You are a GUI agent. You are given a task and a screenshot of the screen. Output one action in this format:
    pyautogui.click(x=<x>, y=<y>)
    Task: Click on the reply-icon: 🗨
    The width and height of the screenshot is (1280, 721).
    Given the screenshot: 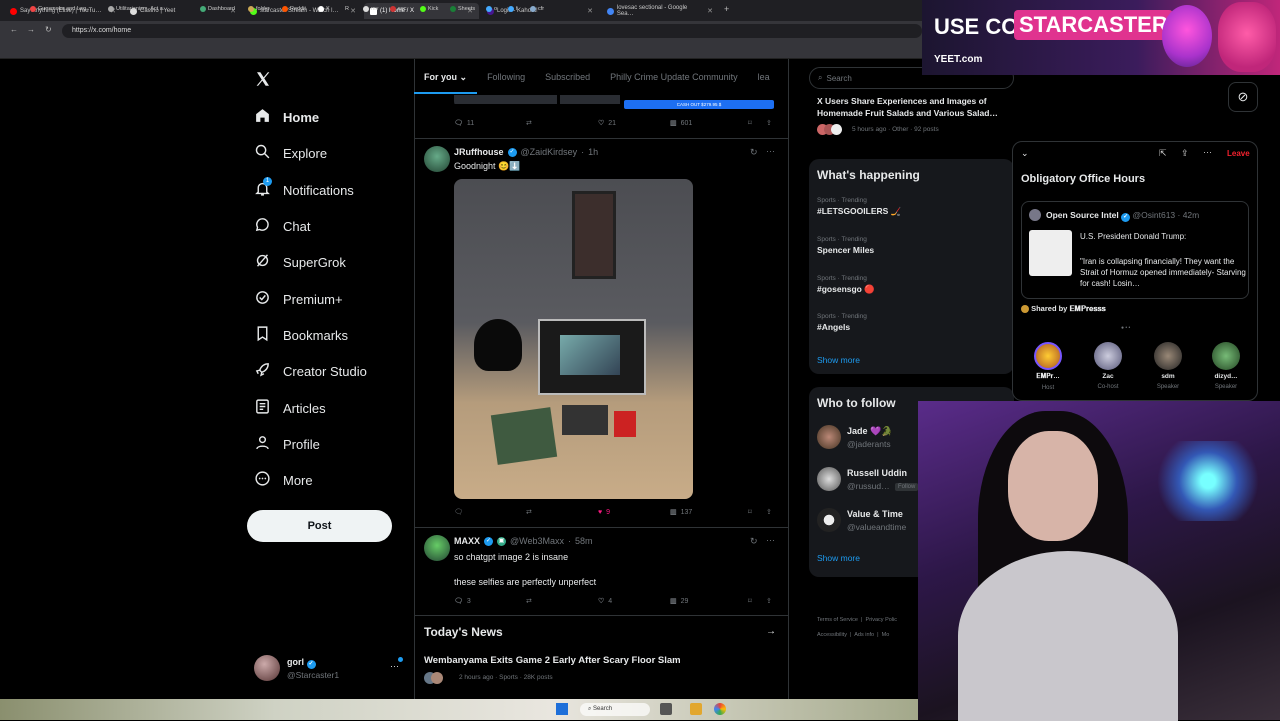 What is the action you would take?
    pyautogui.click(x=490, y=512)
    